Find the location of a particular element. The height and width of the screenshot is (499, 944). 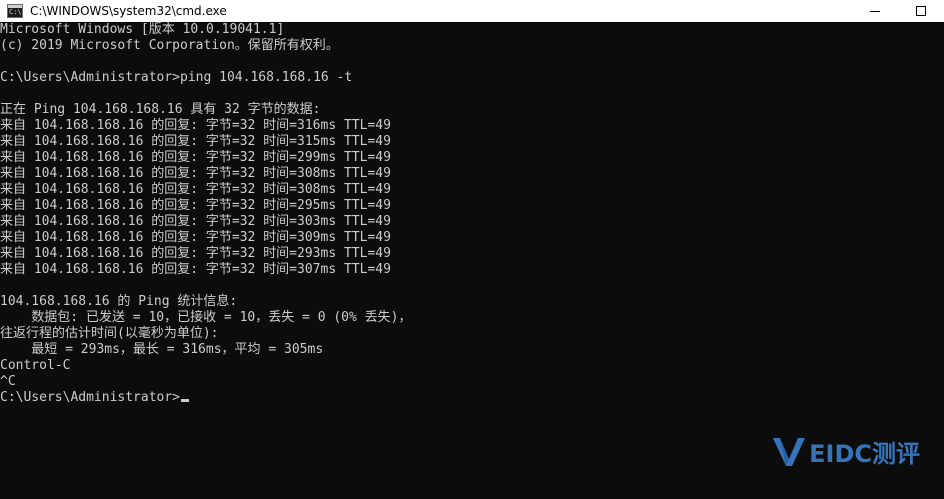

text-cursor is located at coordinates (185, 400).